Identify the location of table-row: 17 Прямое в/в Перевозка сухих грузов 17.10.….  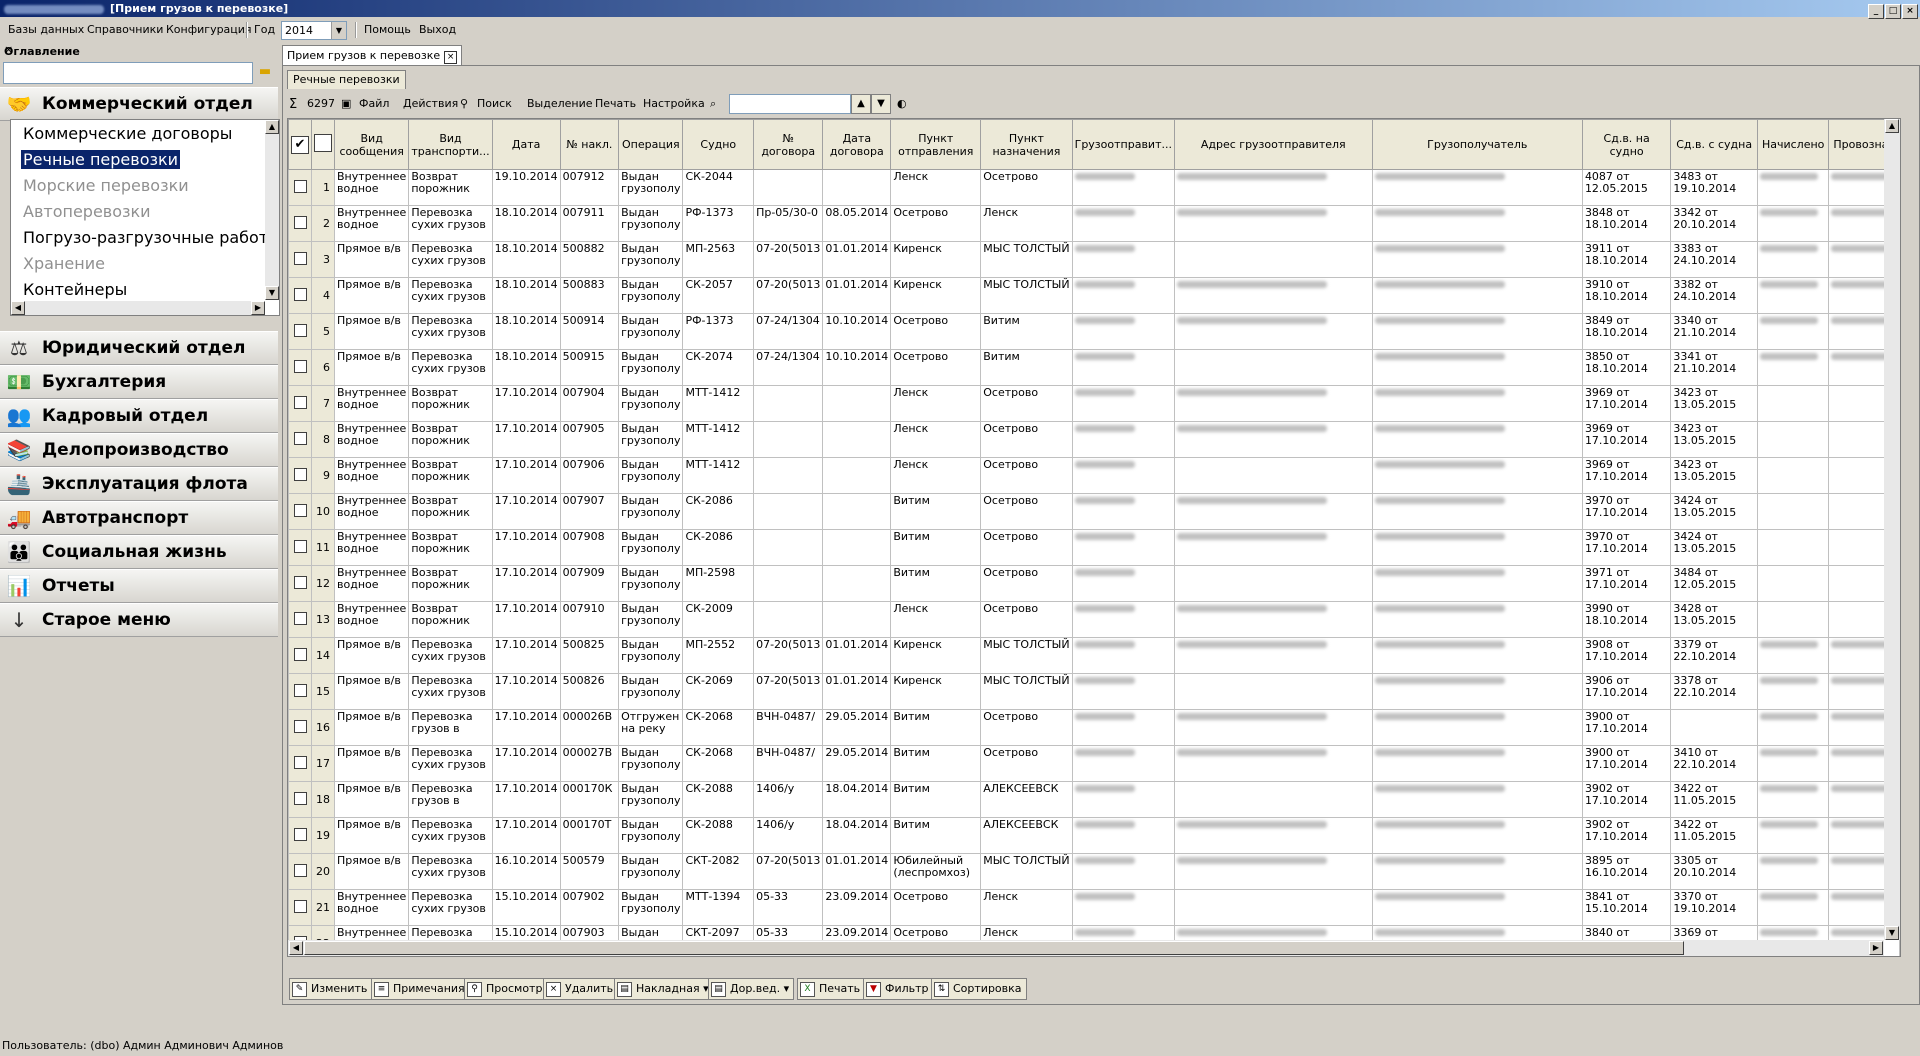
(1094, 763).